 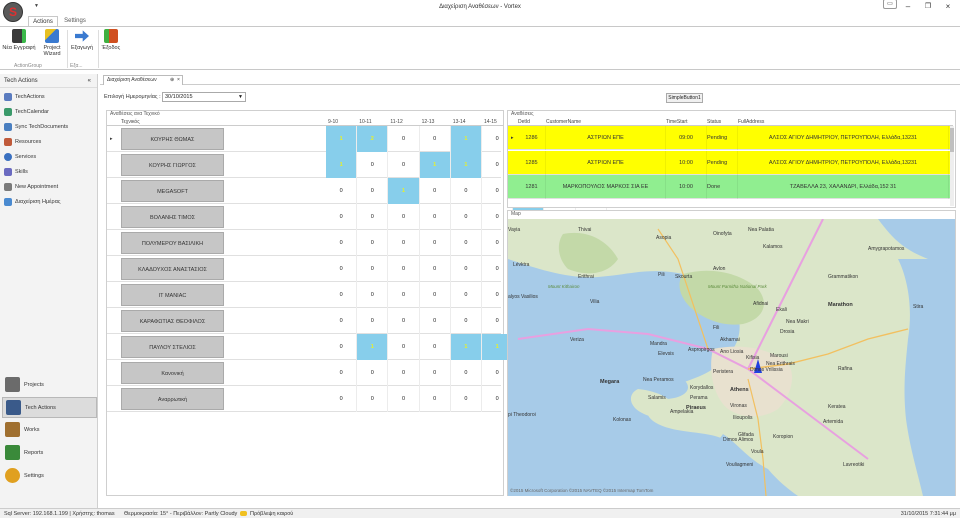 I want to click on app-logo-icon: S, so click(x=13, y=12).